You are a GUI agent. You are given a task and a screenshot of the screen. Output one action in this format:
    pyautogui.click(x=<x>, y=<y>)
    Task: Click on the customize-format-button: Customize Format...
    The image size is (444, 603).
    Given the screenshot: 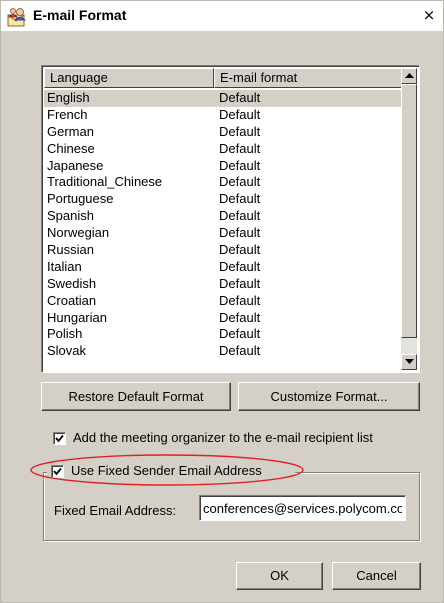 What is the action you would take?
    pyautogui.click(x=329, y=396)
    